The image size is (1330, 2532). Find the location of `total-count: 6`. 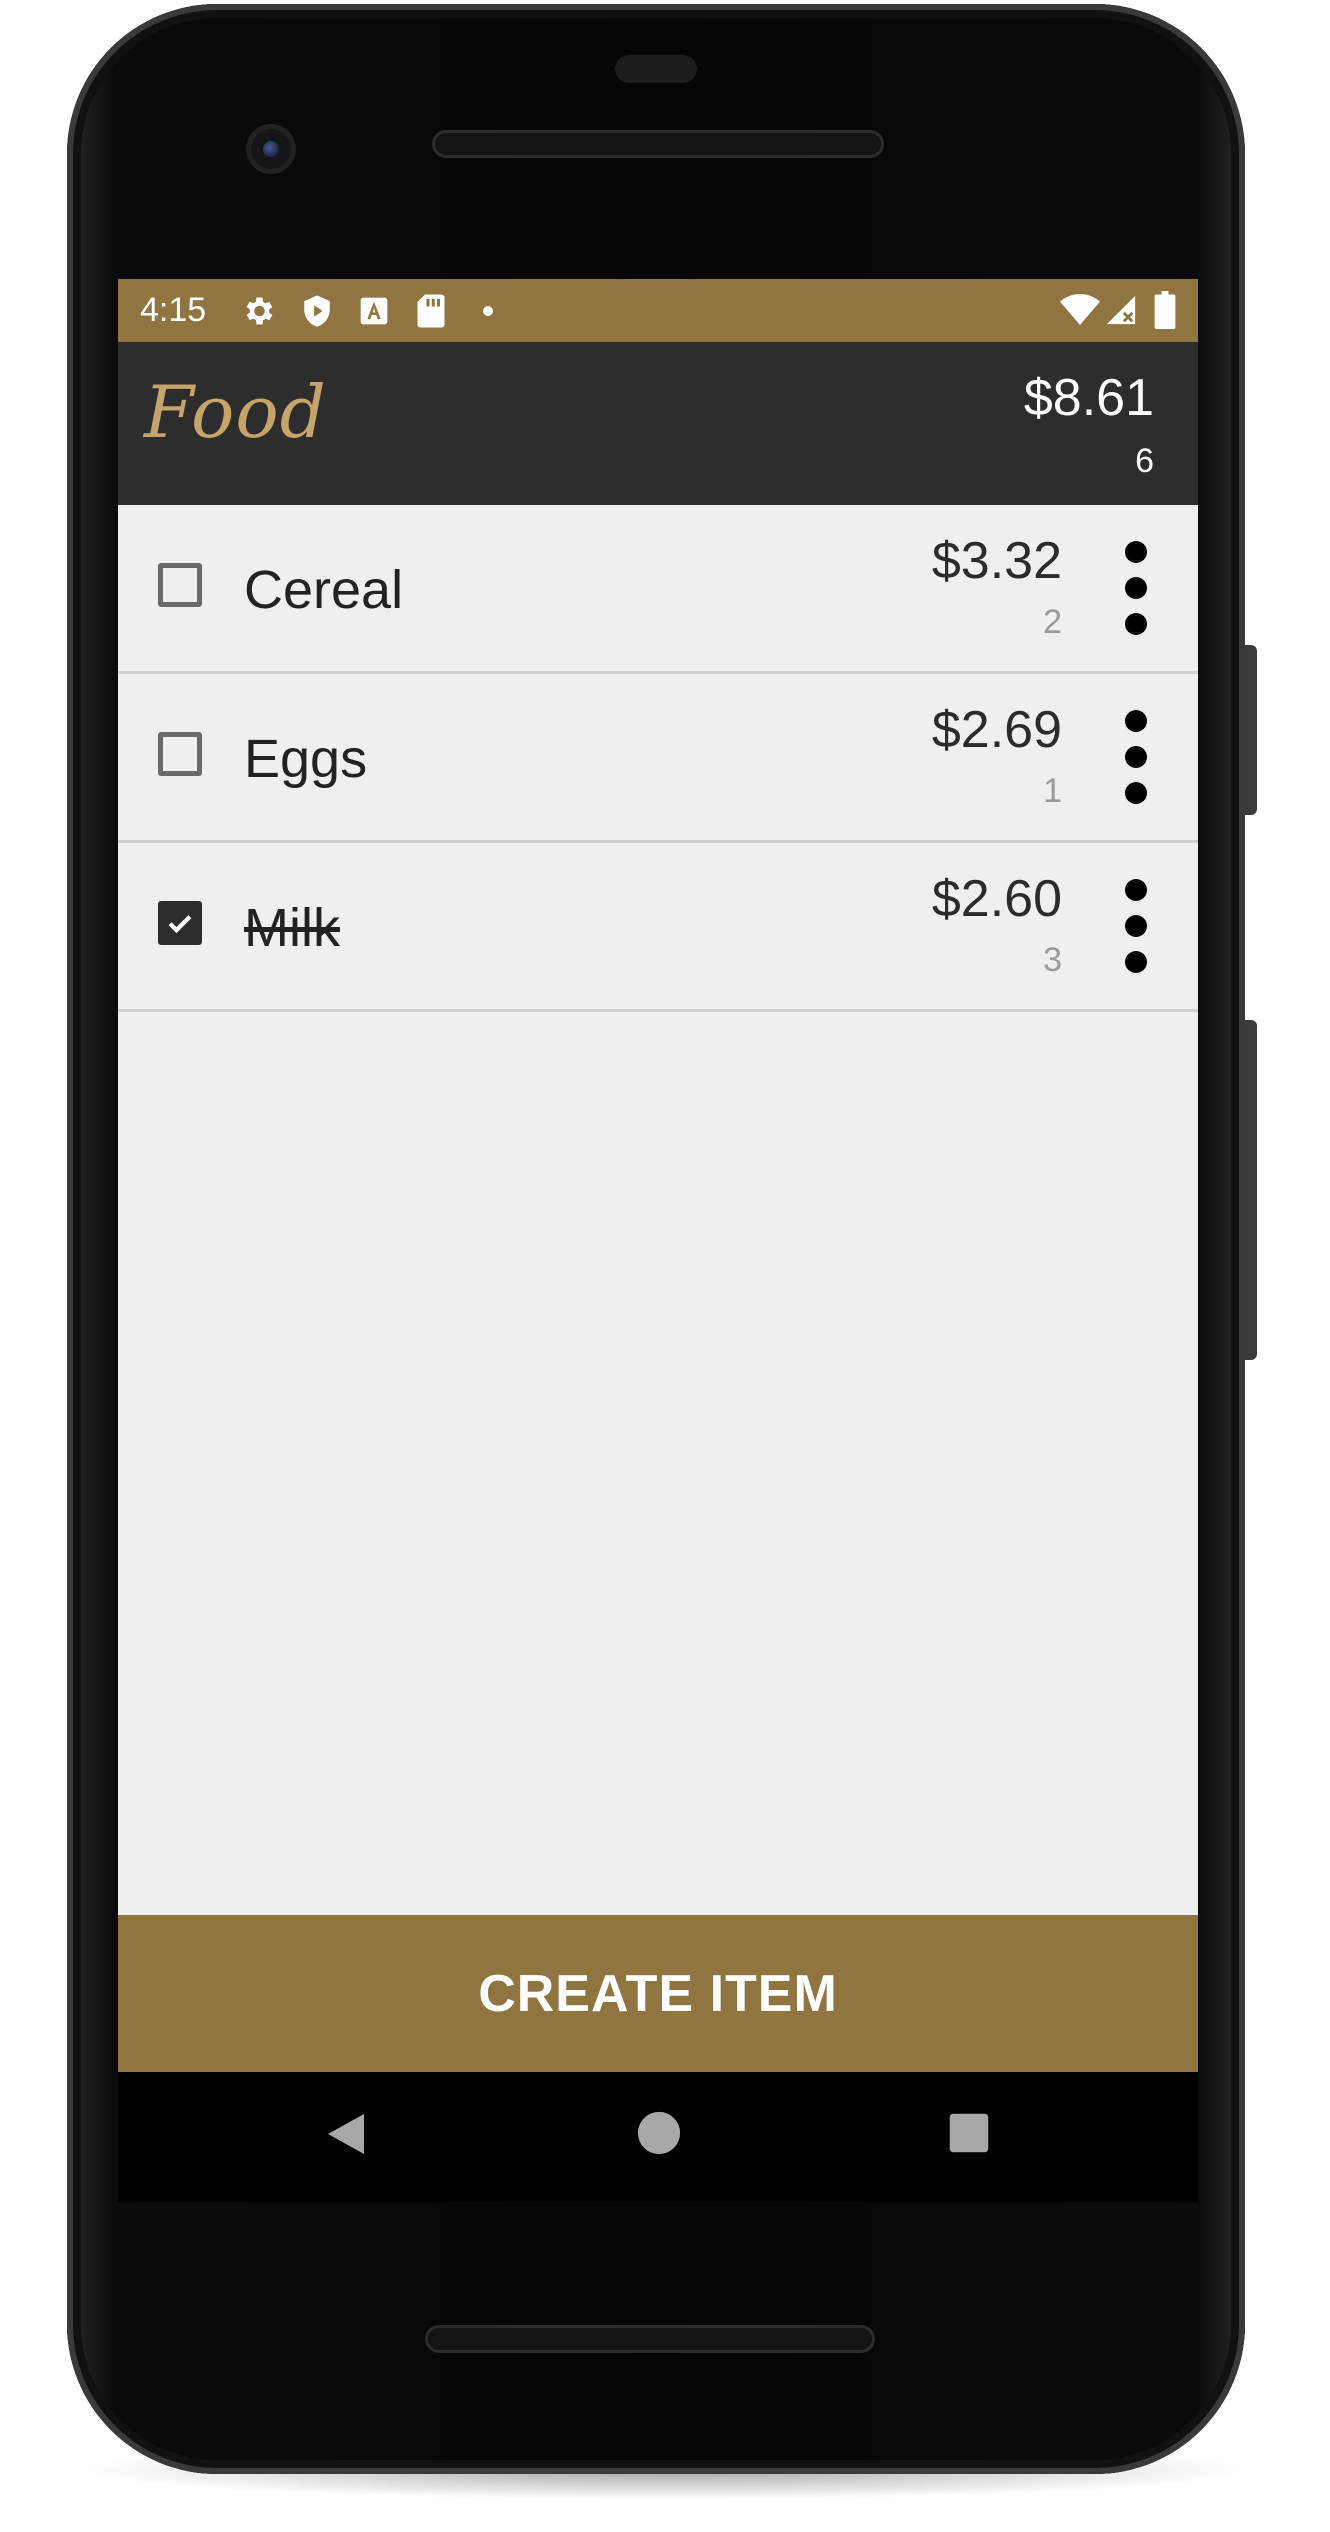

total-count: 6 is located at coordinates (1144, 461).